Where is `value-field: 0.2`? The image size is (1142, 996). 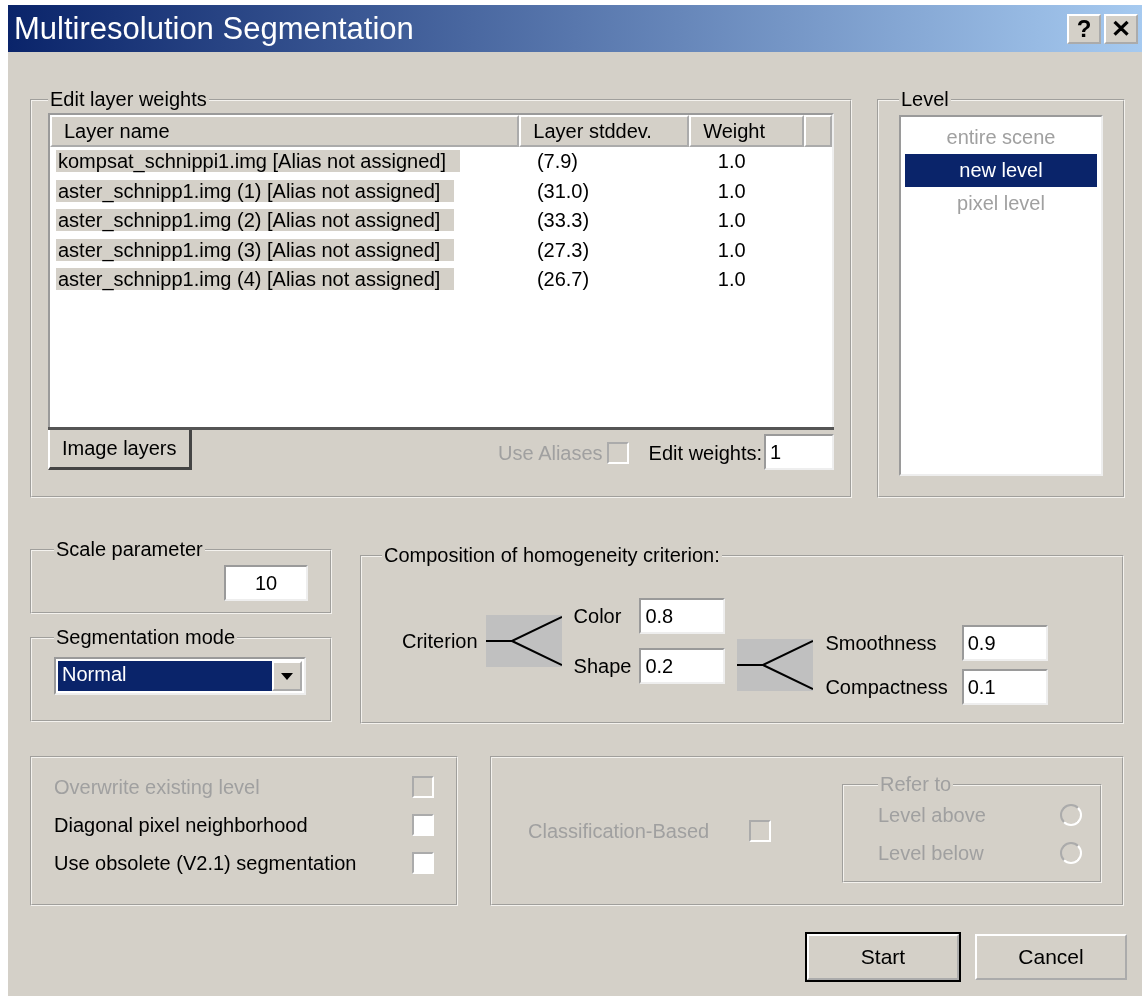 value-field: 0.2 is located at coordinates (682, 666).